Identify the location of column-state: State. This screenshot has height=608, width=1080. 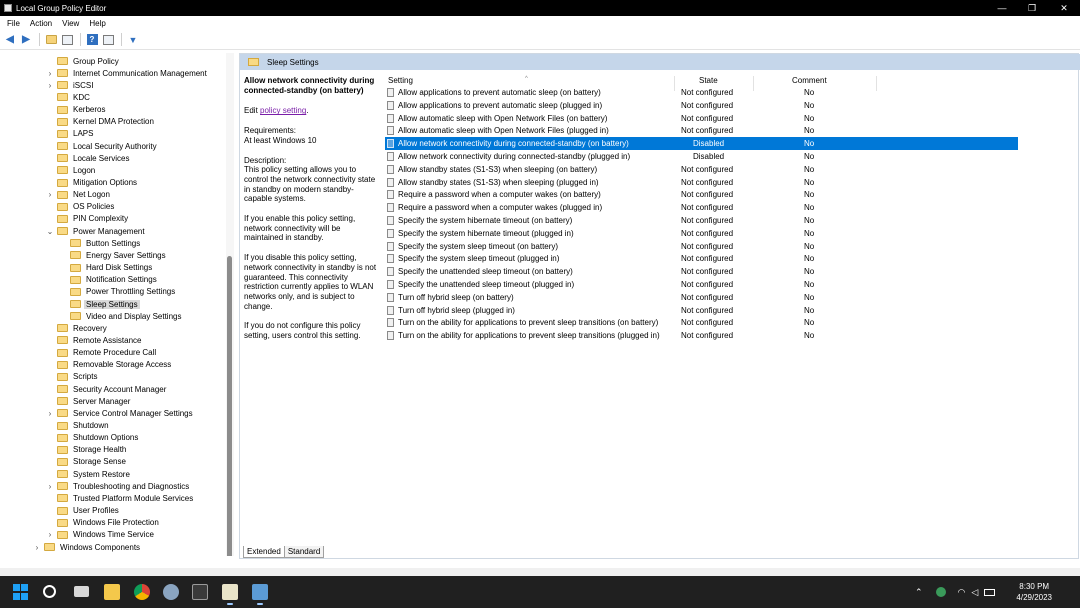
(708, 80).